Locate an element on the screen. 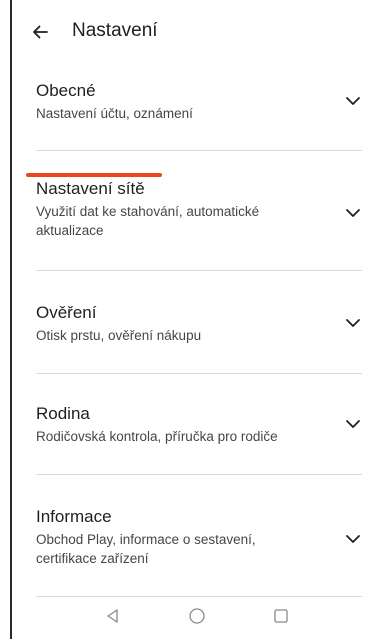  section-title: Rodina is located at coordinates (63, 413).